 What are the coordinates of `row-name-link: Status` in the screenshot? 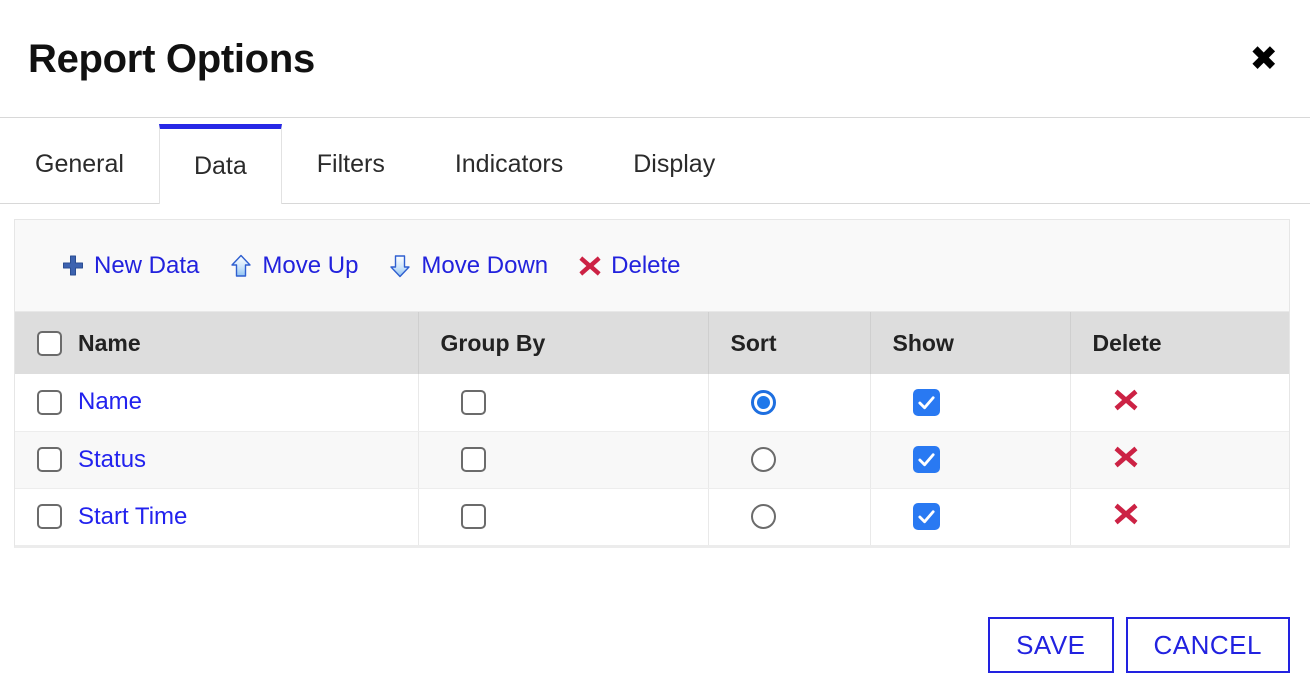 It's located at (112, 460).